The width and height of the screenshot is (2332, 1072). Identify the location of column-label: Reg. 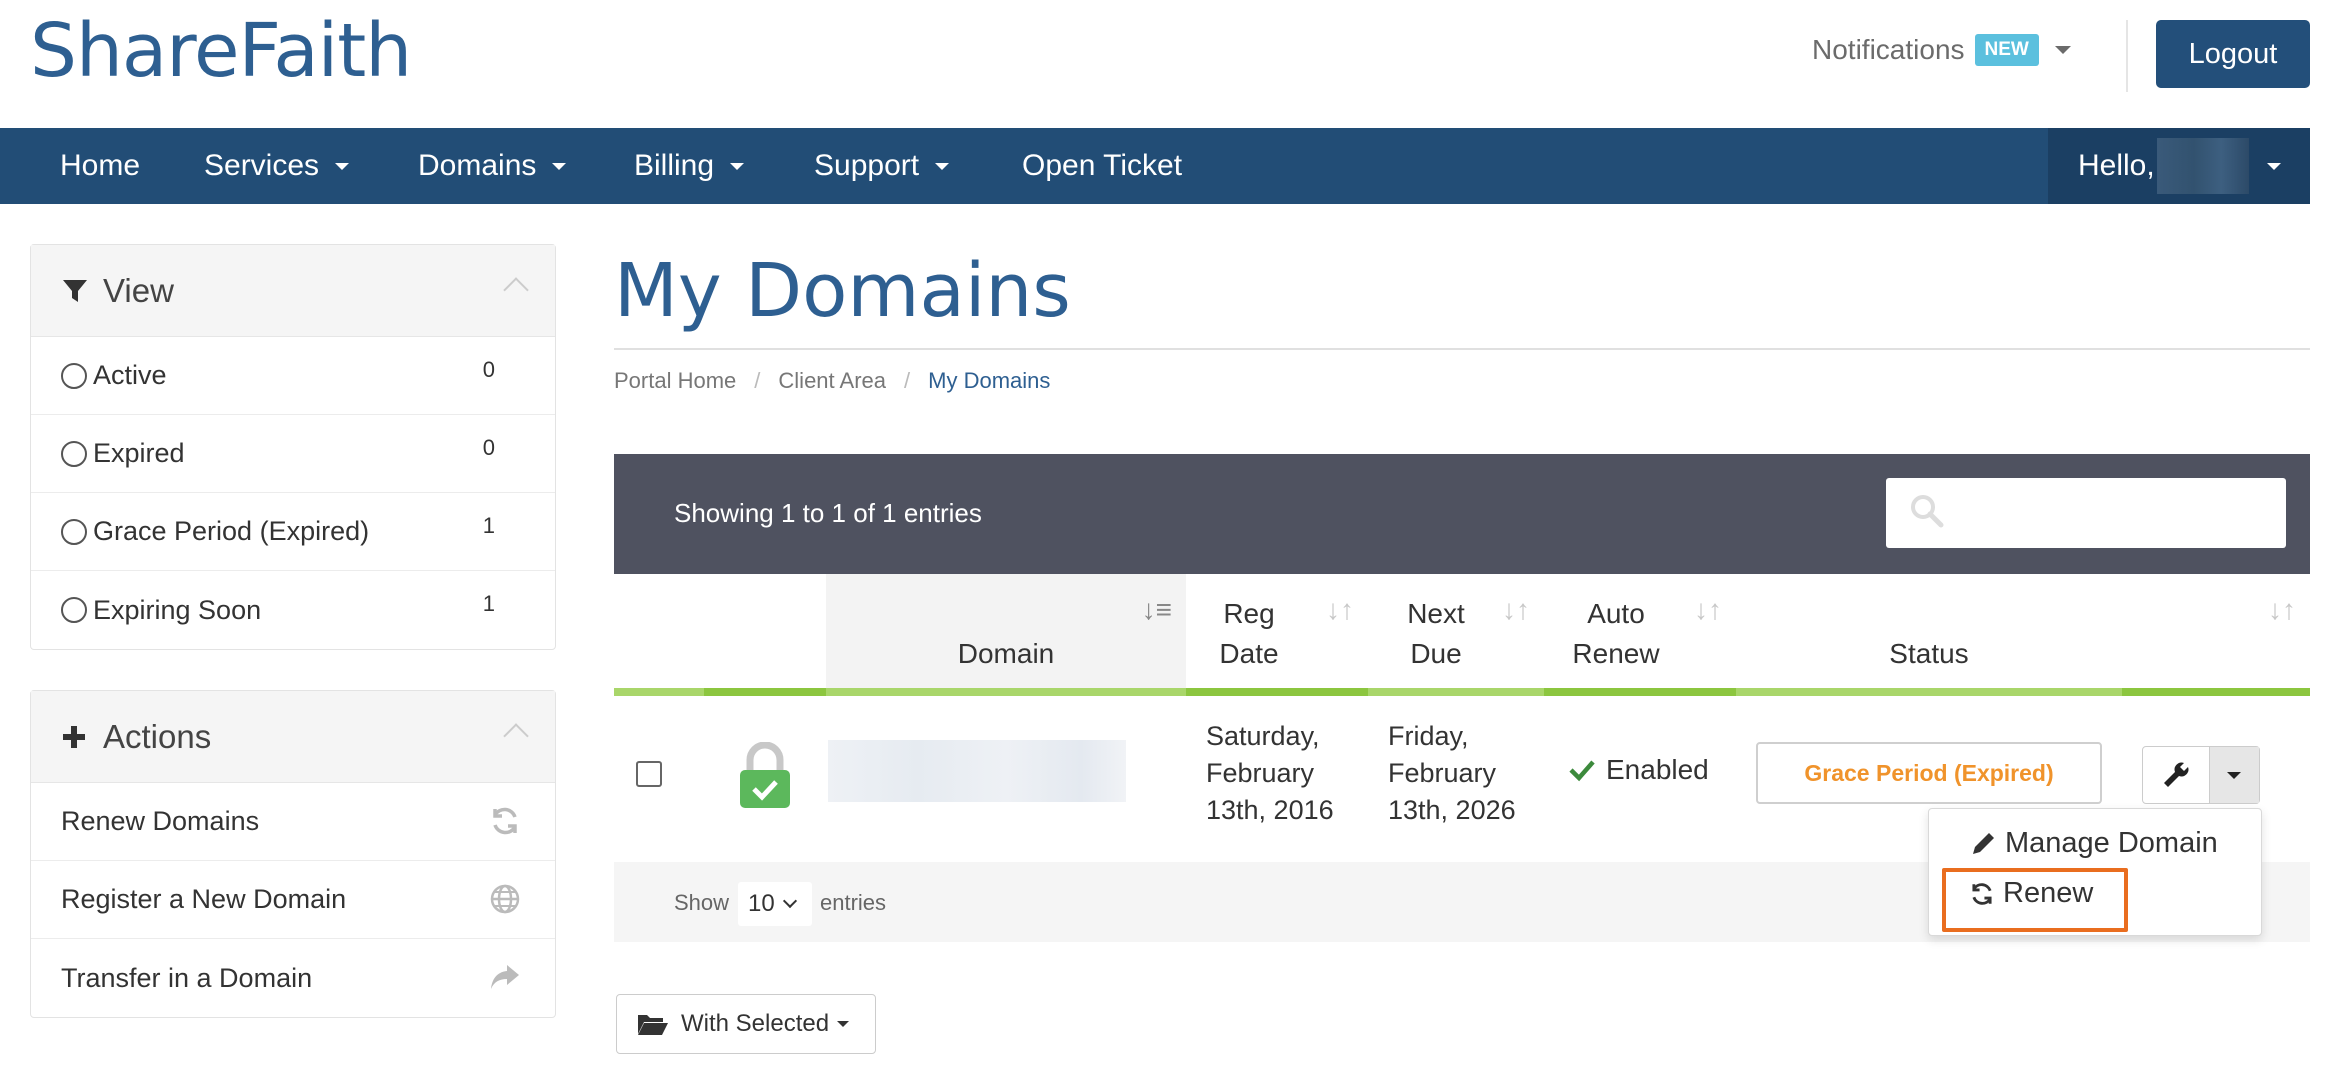
(1249, 613).